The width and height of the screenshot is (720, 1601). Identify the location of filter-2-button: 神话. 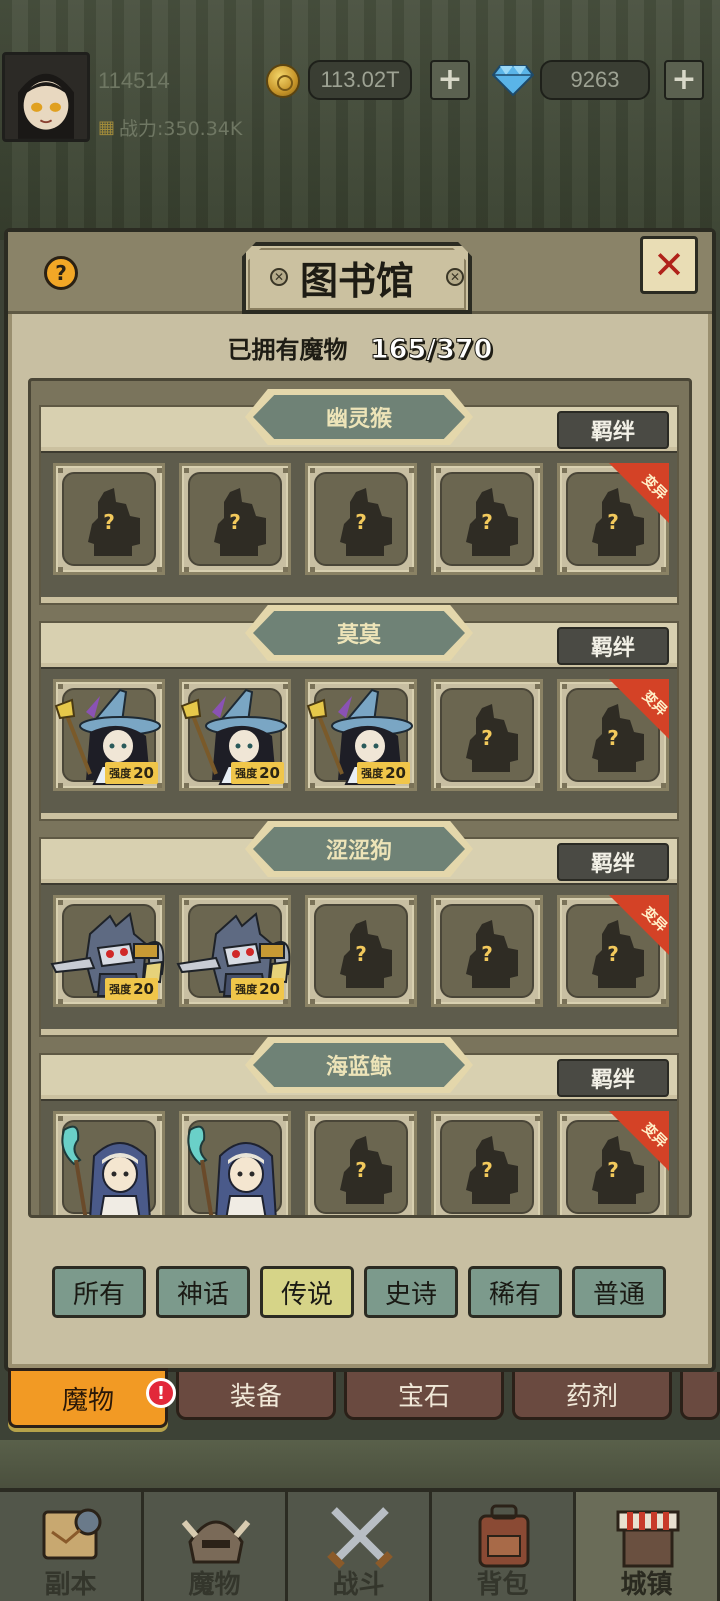
(203, 1292).